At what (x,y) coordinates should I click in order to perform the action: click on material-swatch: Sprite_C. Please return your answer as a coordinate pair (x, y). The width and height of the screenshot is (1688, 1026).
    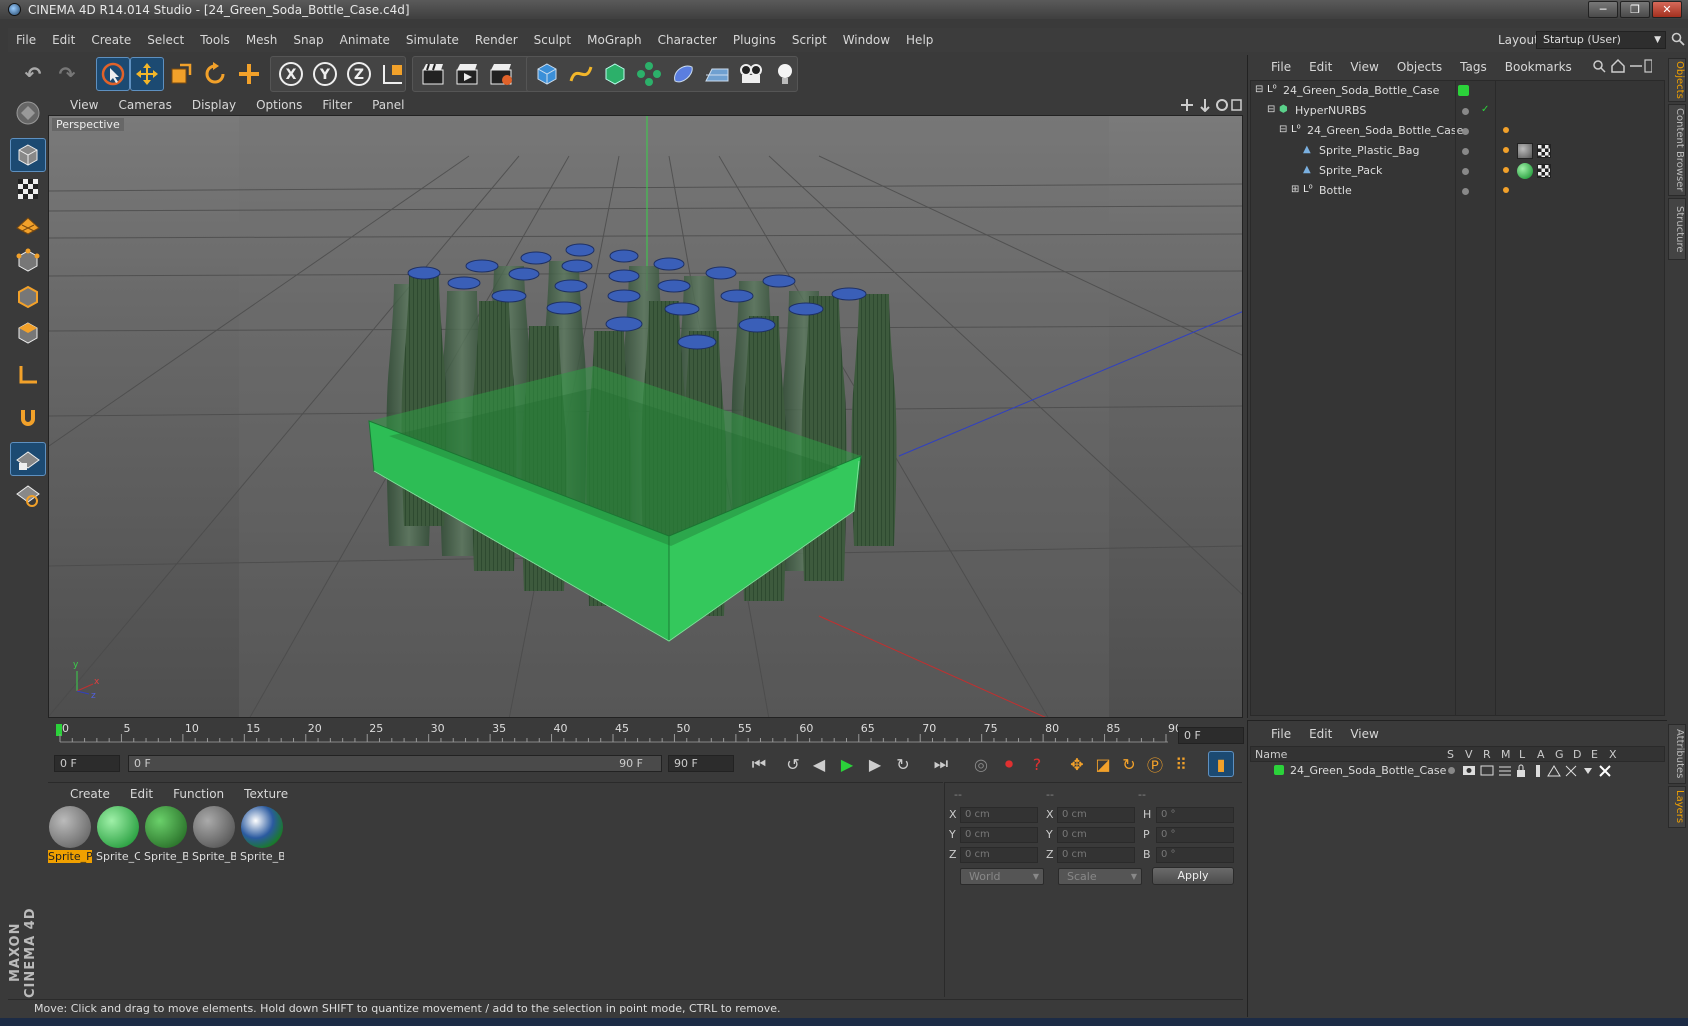
    Looking at the image, I should click on (118, 835).